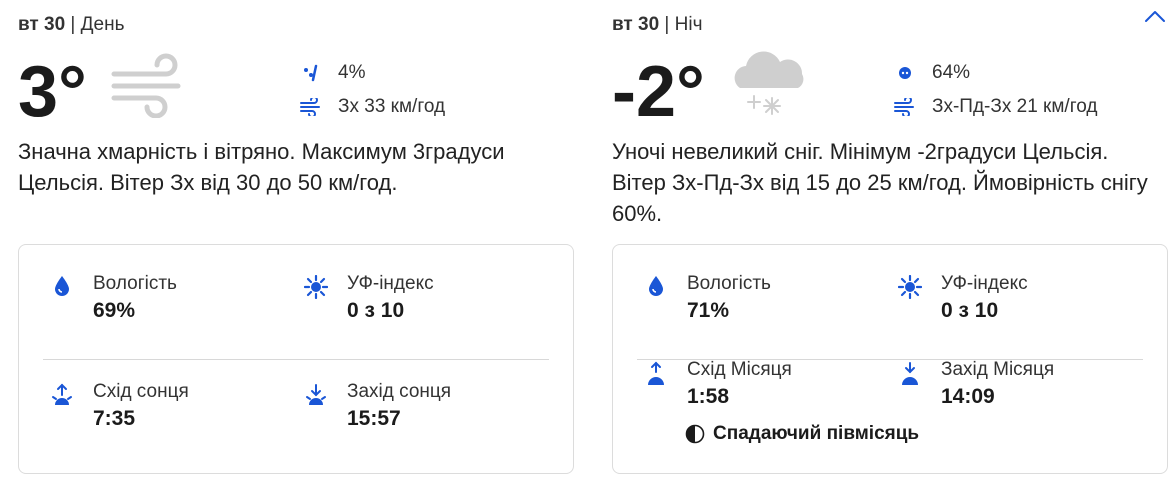 The width and height of the screenshot is (1172, 486). I want to click on night-date: вт 30, so click(636, 24).